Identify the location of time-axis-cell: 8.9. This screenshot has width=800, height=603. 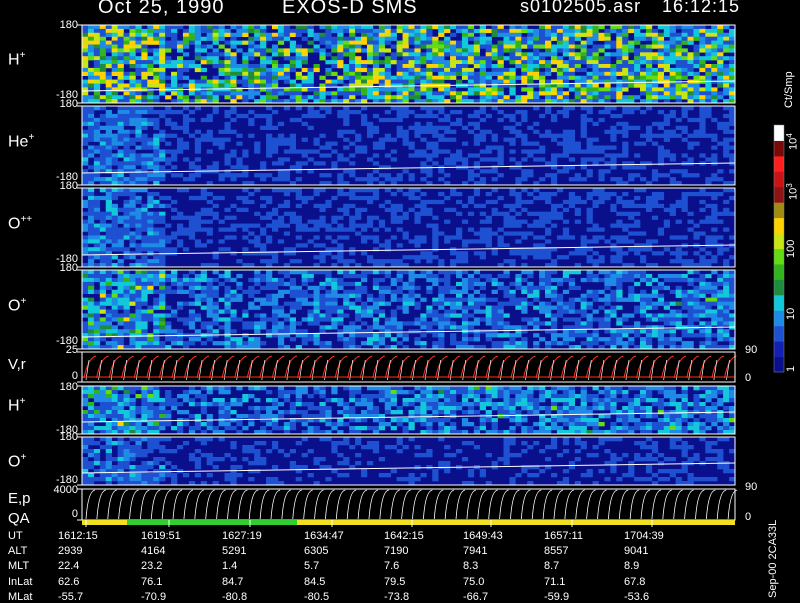
(631, 566).